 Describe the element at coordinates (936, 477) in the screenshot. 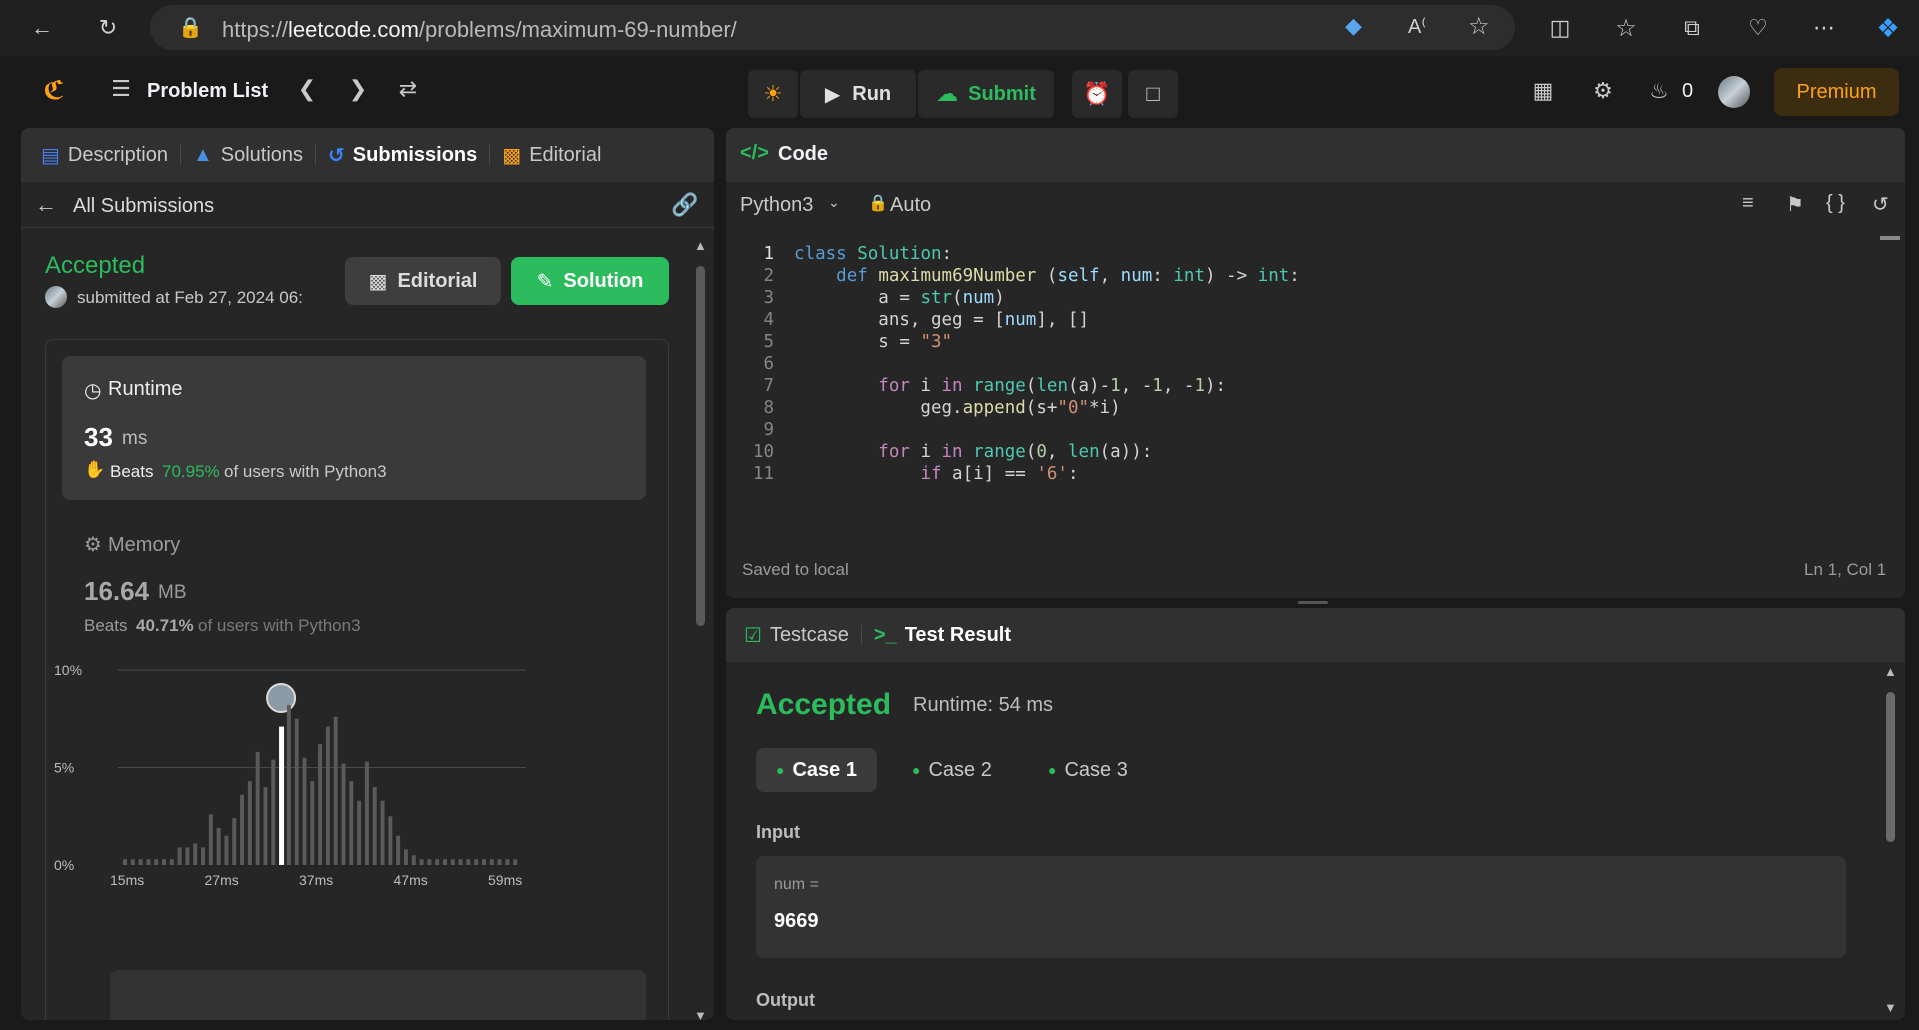

I see `code-line: if a[i] == '6':` at that location.